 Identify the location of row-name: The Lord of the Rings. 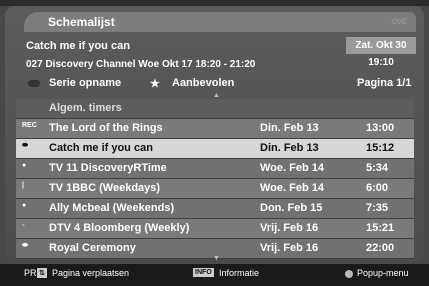
(106, 128).